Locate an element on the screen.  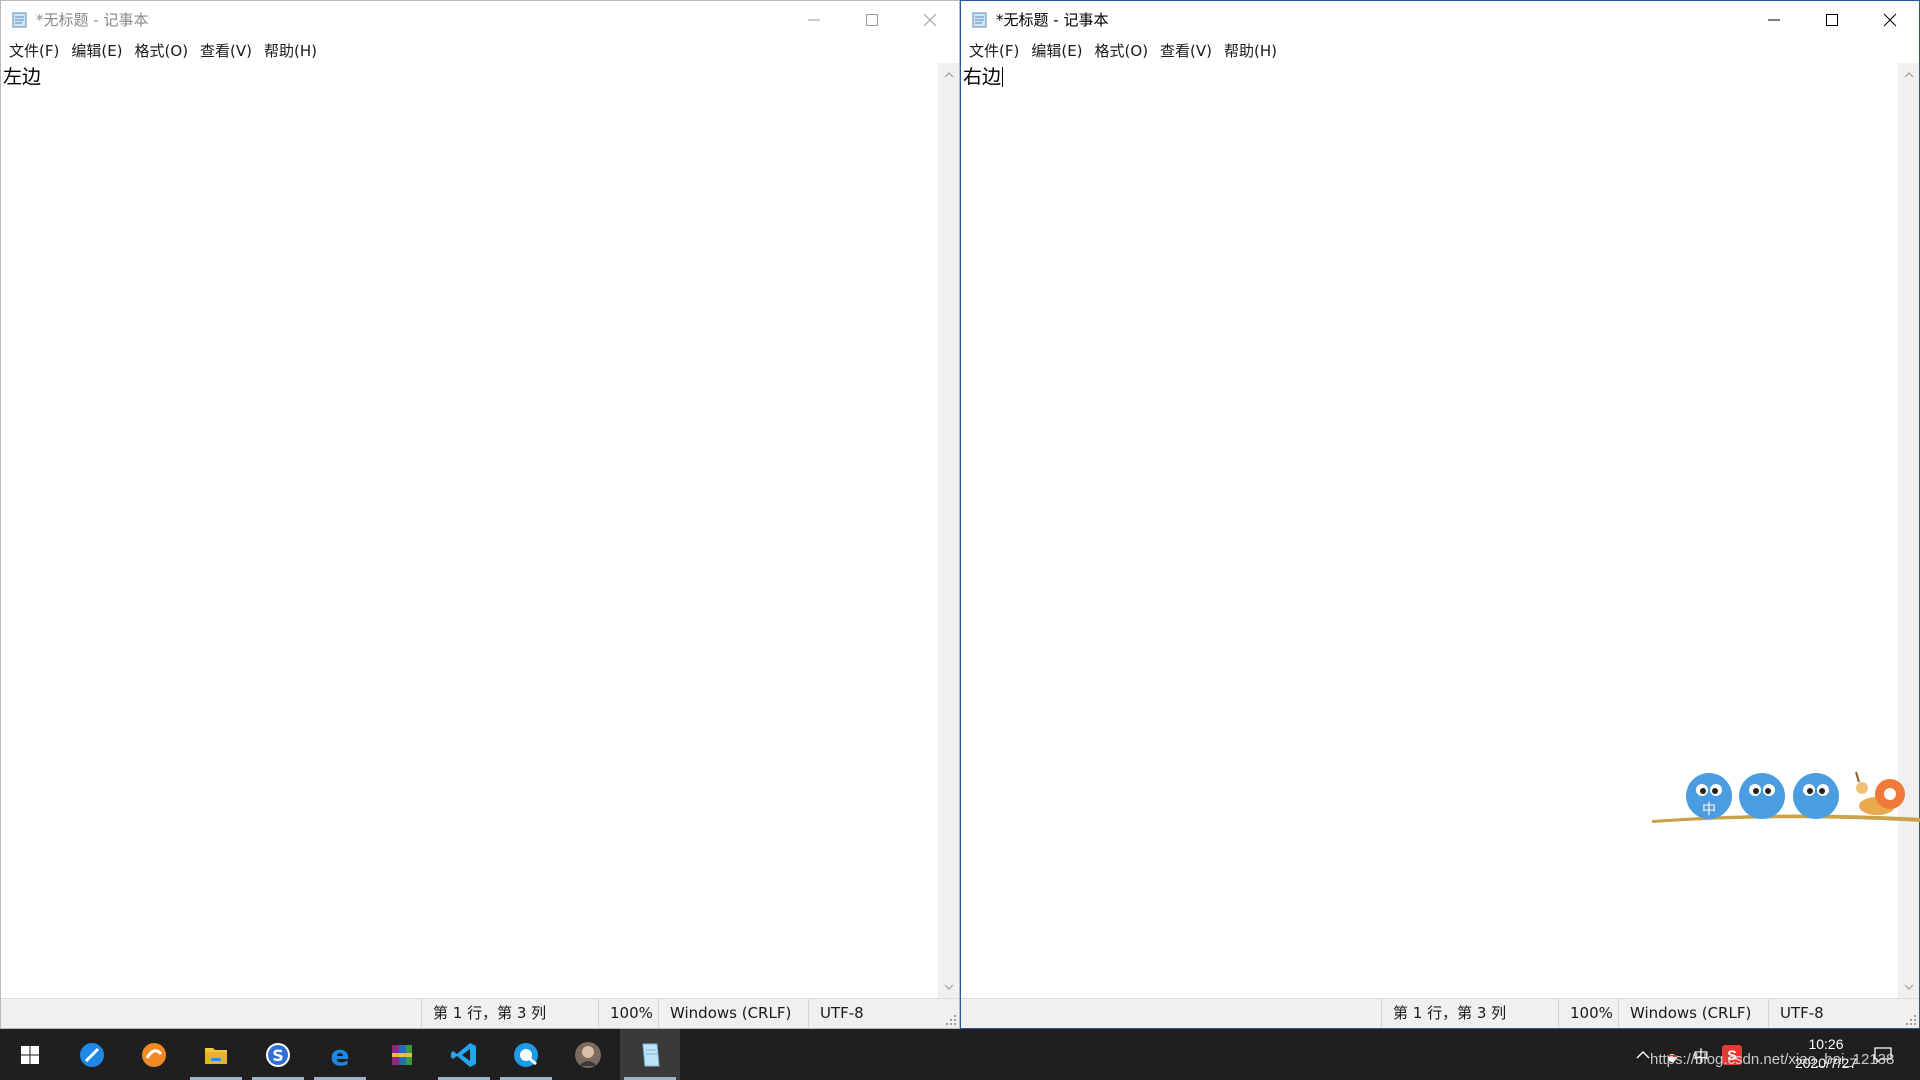
browser-icon is located at coordinates (92, 1054).